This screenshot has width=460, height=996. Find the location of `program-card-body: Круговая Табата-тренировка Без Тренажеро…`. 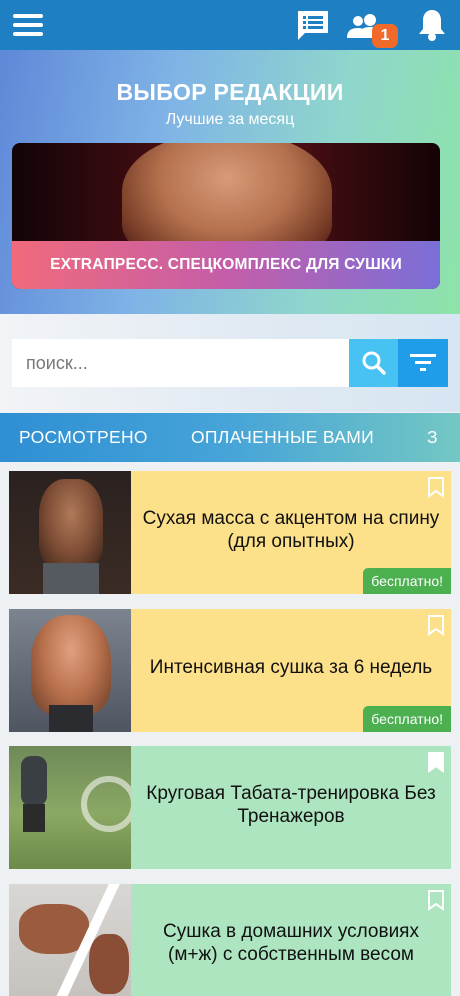

program-card-body: Круговая Табата-тренировка Без Тренажеро… is located at coordinates (291, 807).